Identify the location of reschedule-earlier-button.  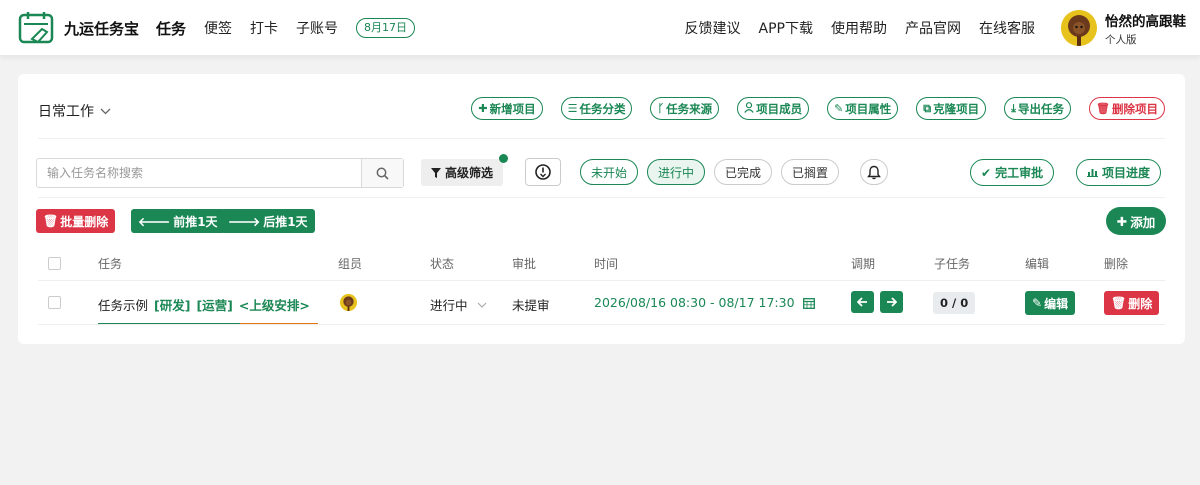
(862, 302).